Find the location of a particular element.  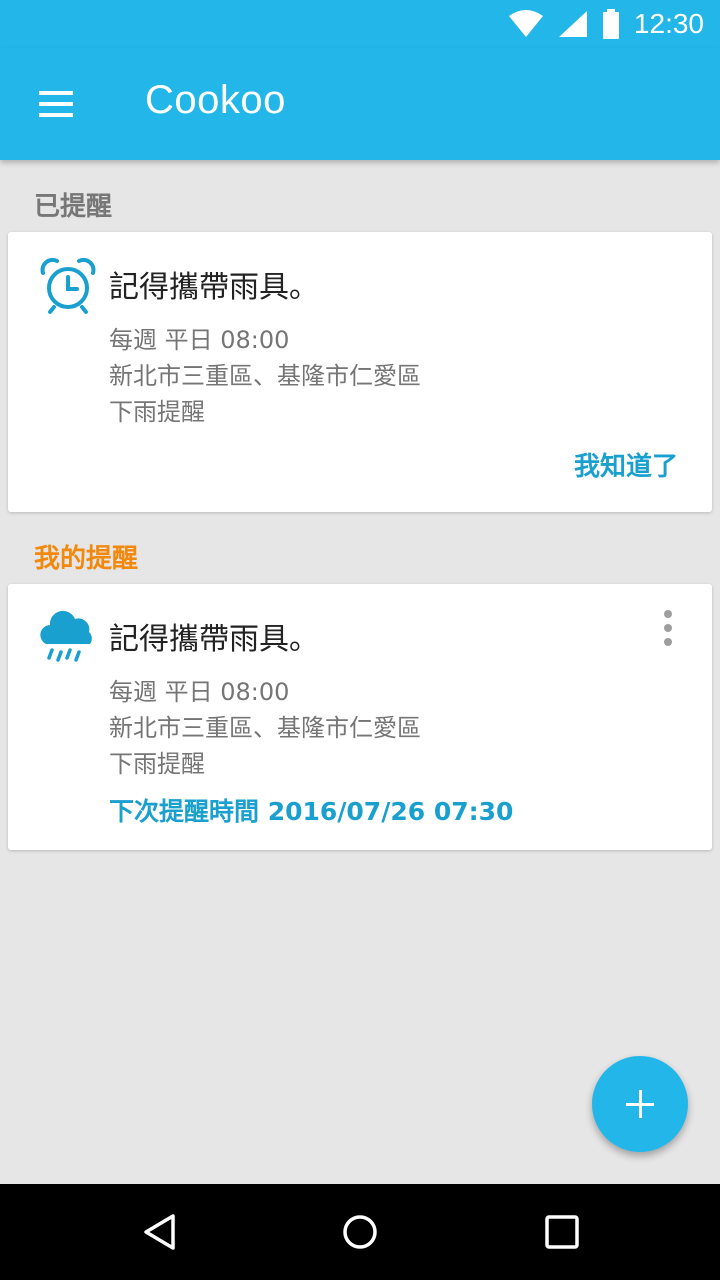

back-icon is located at coordinates (159, 1232).